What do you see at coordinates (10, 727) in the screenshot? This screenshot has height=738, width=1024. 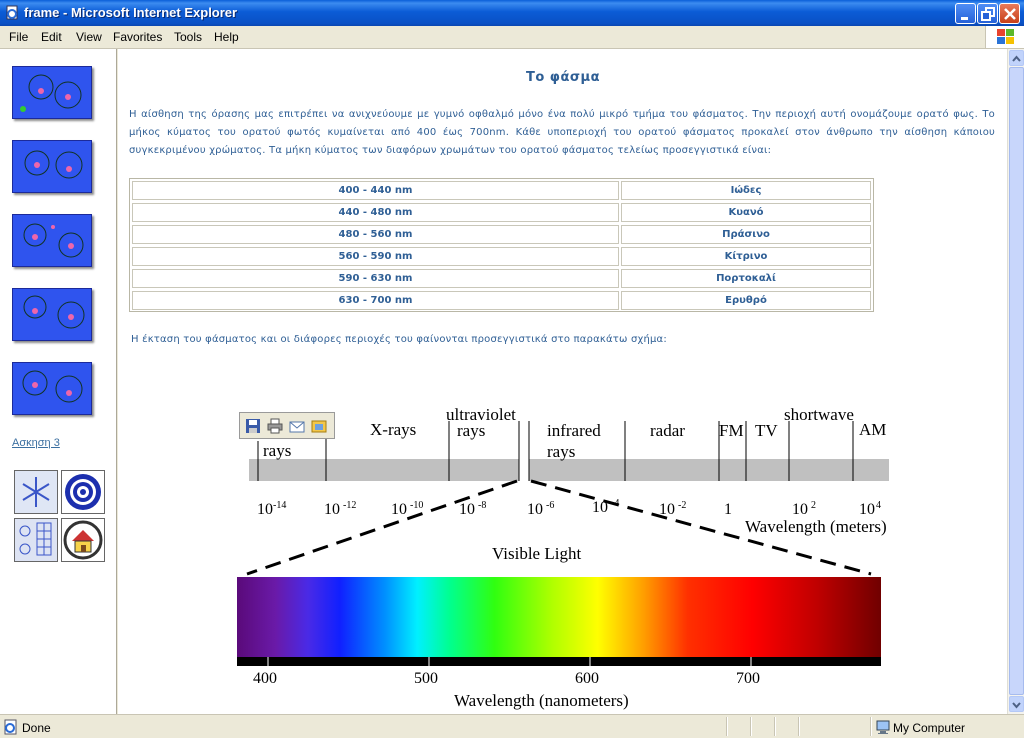 I see `page-done-icon` at bounding box center [10, 727].